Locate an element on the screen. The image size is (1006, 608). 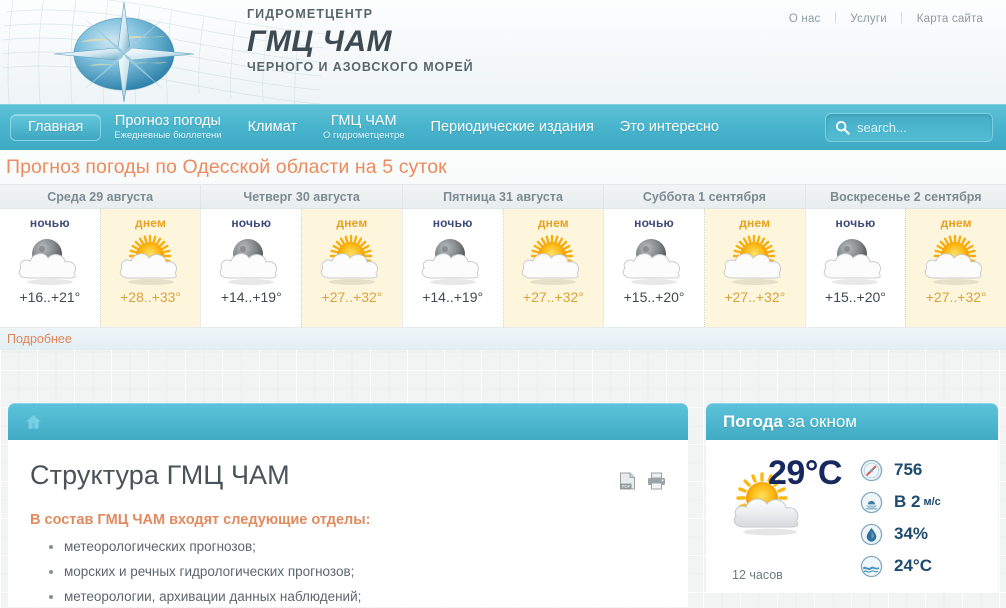
widget-title-bold: Погода is located at coordinates (753, 421).